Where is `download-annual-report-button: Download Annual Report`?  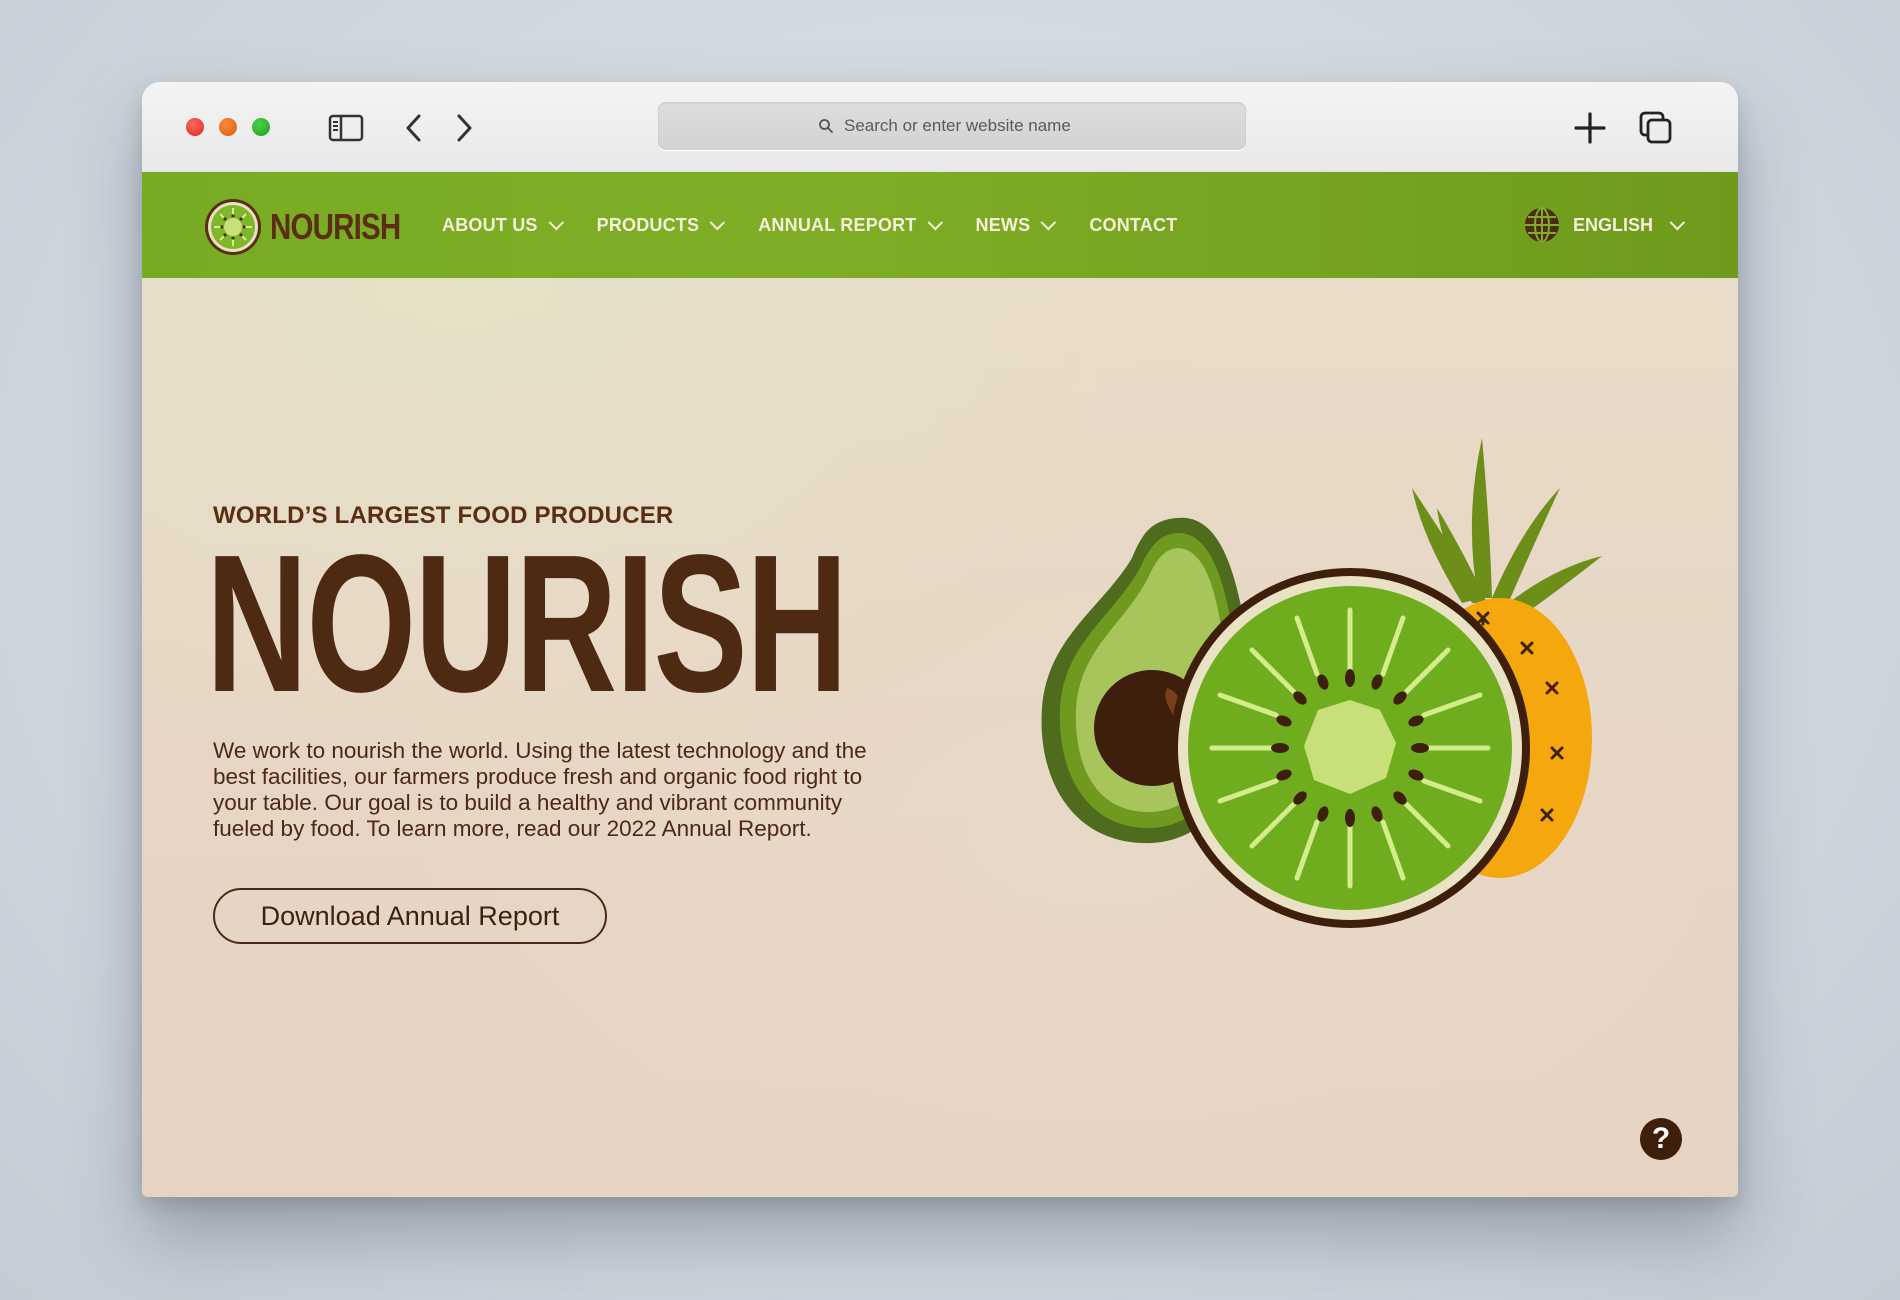
download-annual-report-button: Download Annual Report is located at coordinates (410, 916).